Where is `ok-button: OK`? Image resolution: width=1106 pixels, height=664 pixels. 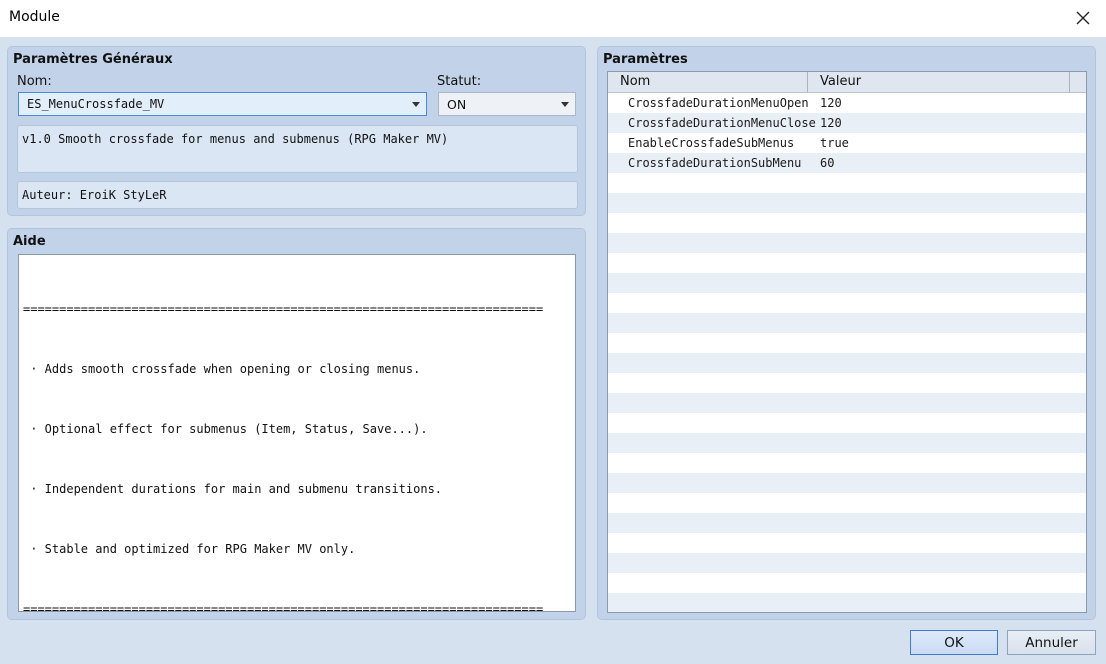
ok-button: OK is located at coordinates (954, 642).